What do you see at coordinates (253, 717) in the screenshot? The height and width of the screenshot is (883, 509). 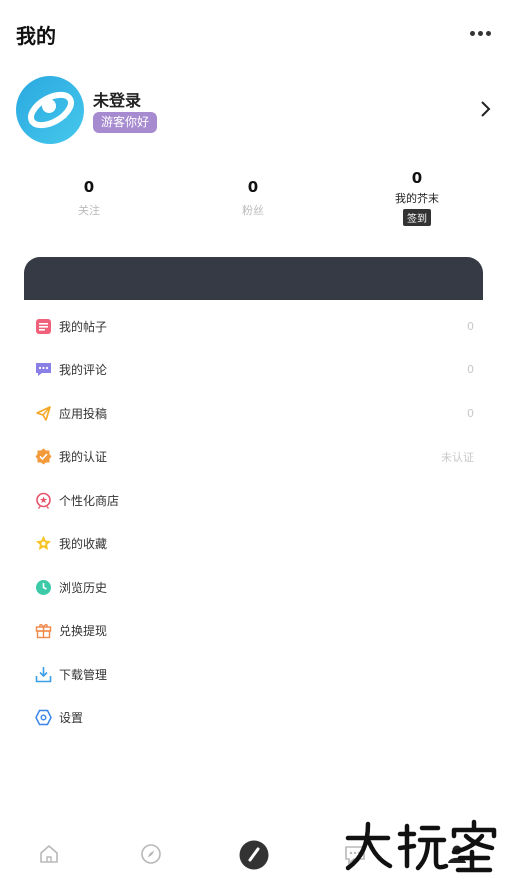 I see `menu-item-settings: 设置` at bounding box center [253, 717].